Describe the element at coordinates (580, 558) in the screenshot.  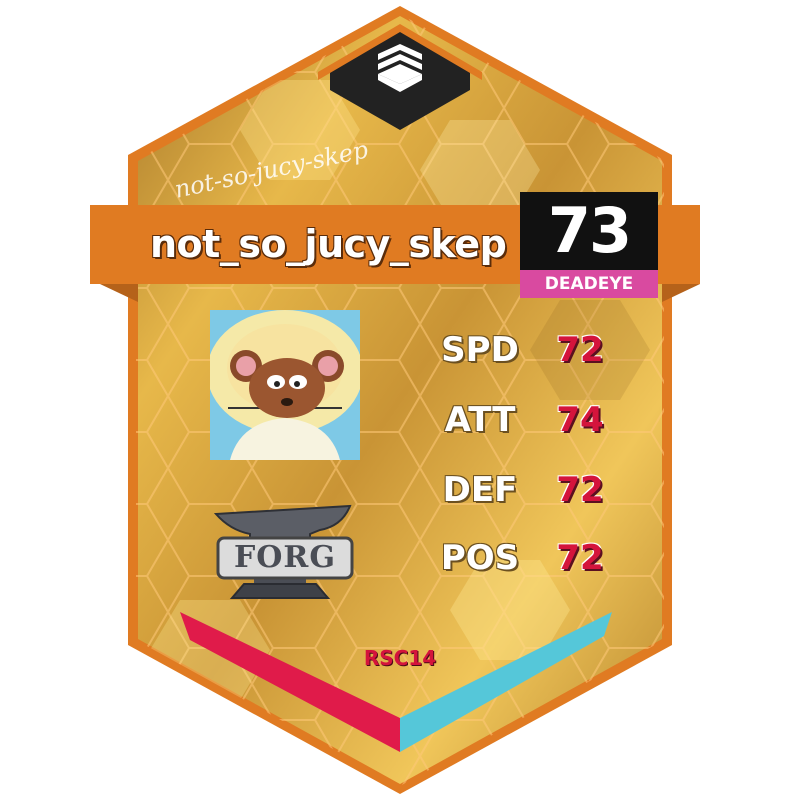
I see `stat-value-pos: 72` at that location.